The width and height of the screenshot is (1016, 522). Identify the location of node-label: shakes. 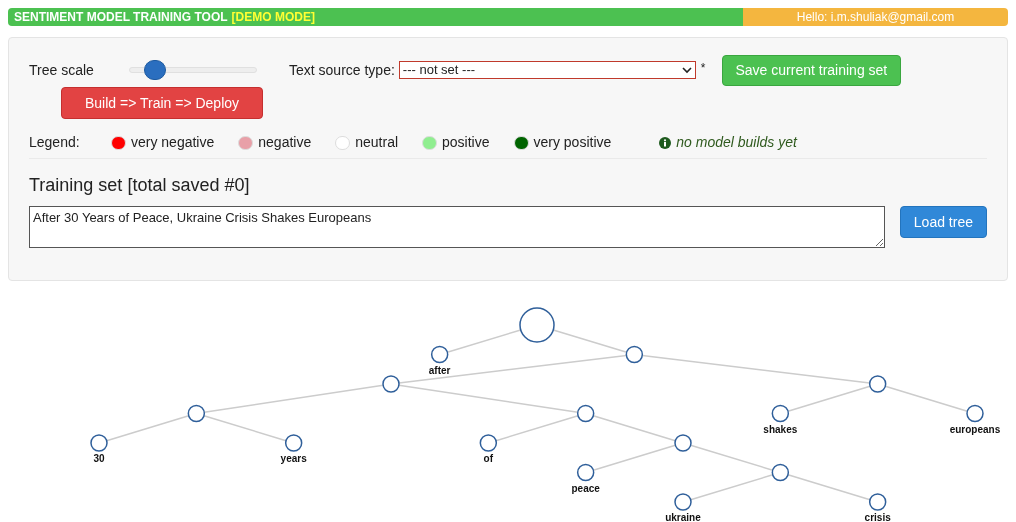
(780, 429).